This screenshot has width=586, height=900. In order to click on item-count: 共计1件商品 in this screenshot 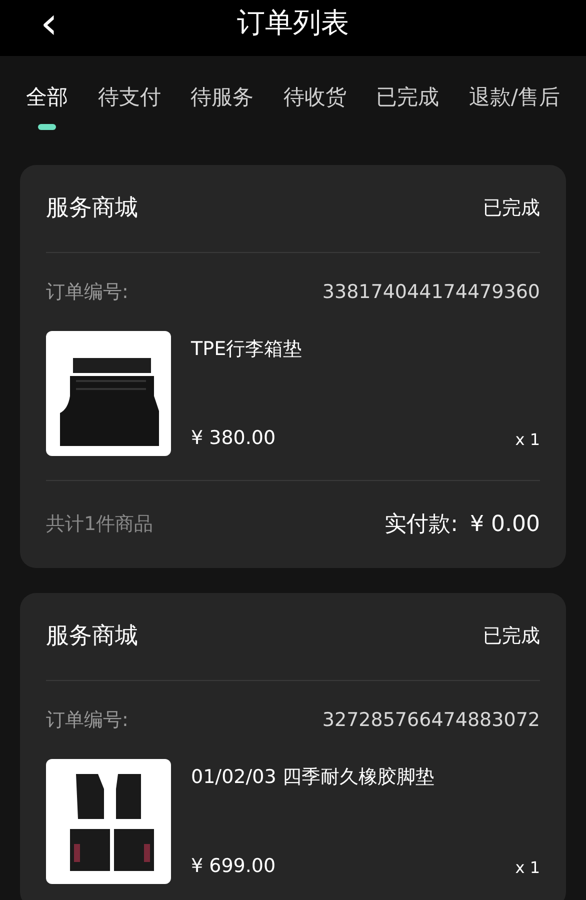, I will do `click(100, 525)`.